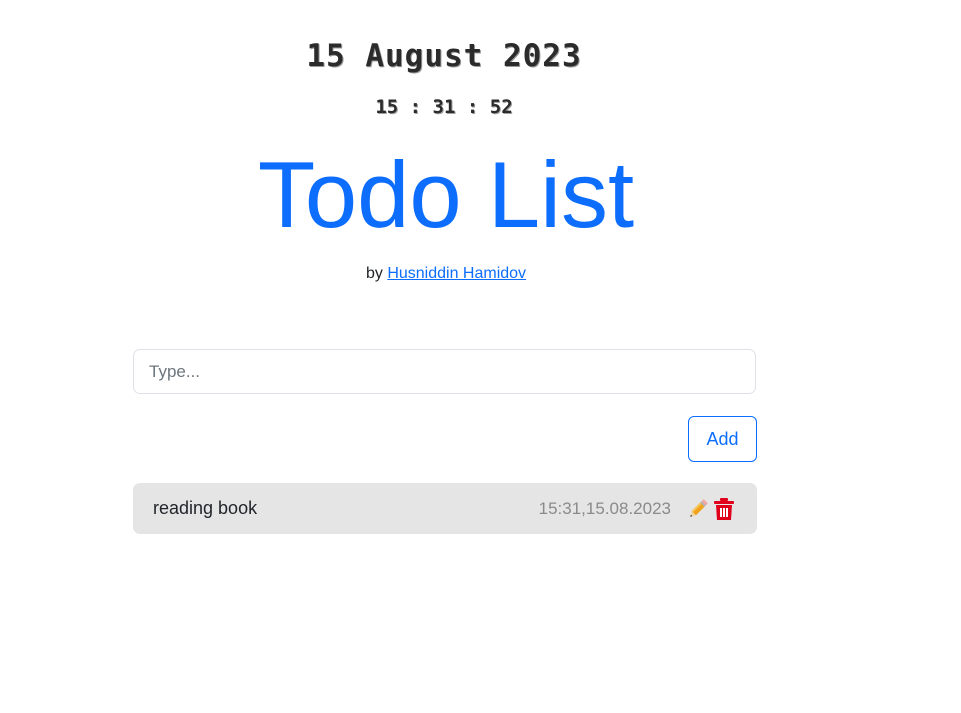 Image resolution: width=961 pixels, height=713 pixels. I want to click on author-link: Husniddin Hamidov, so click(456, 273).